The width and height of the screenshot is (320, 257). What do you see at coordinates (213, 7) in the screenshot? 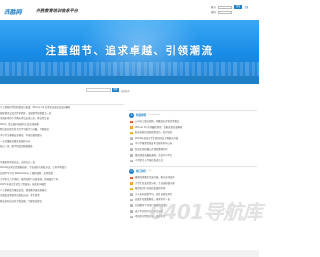
I see `username-label: 帐号` at bounding box center [213, 7].